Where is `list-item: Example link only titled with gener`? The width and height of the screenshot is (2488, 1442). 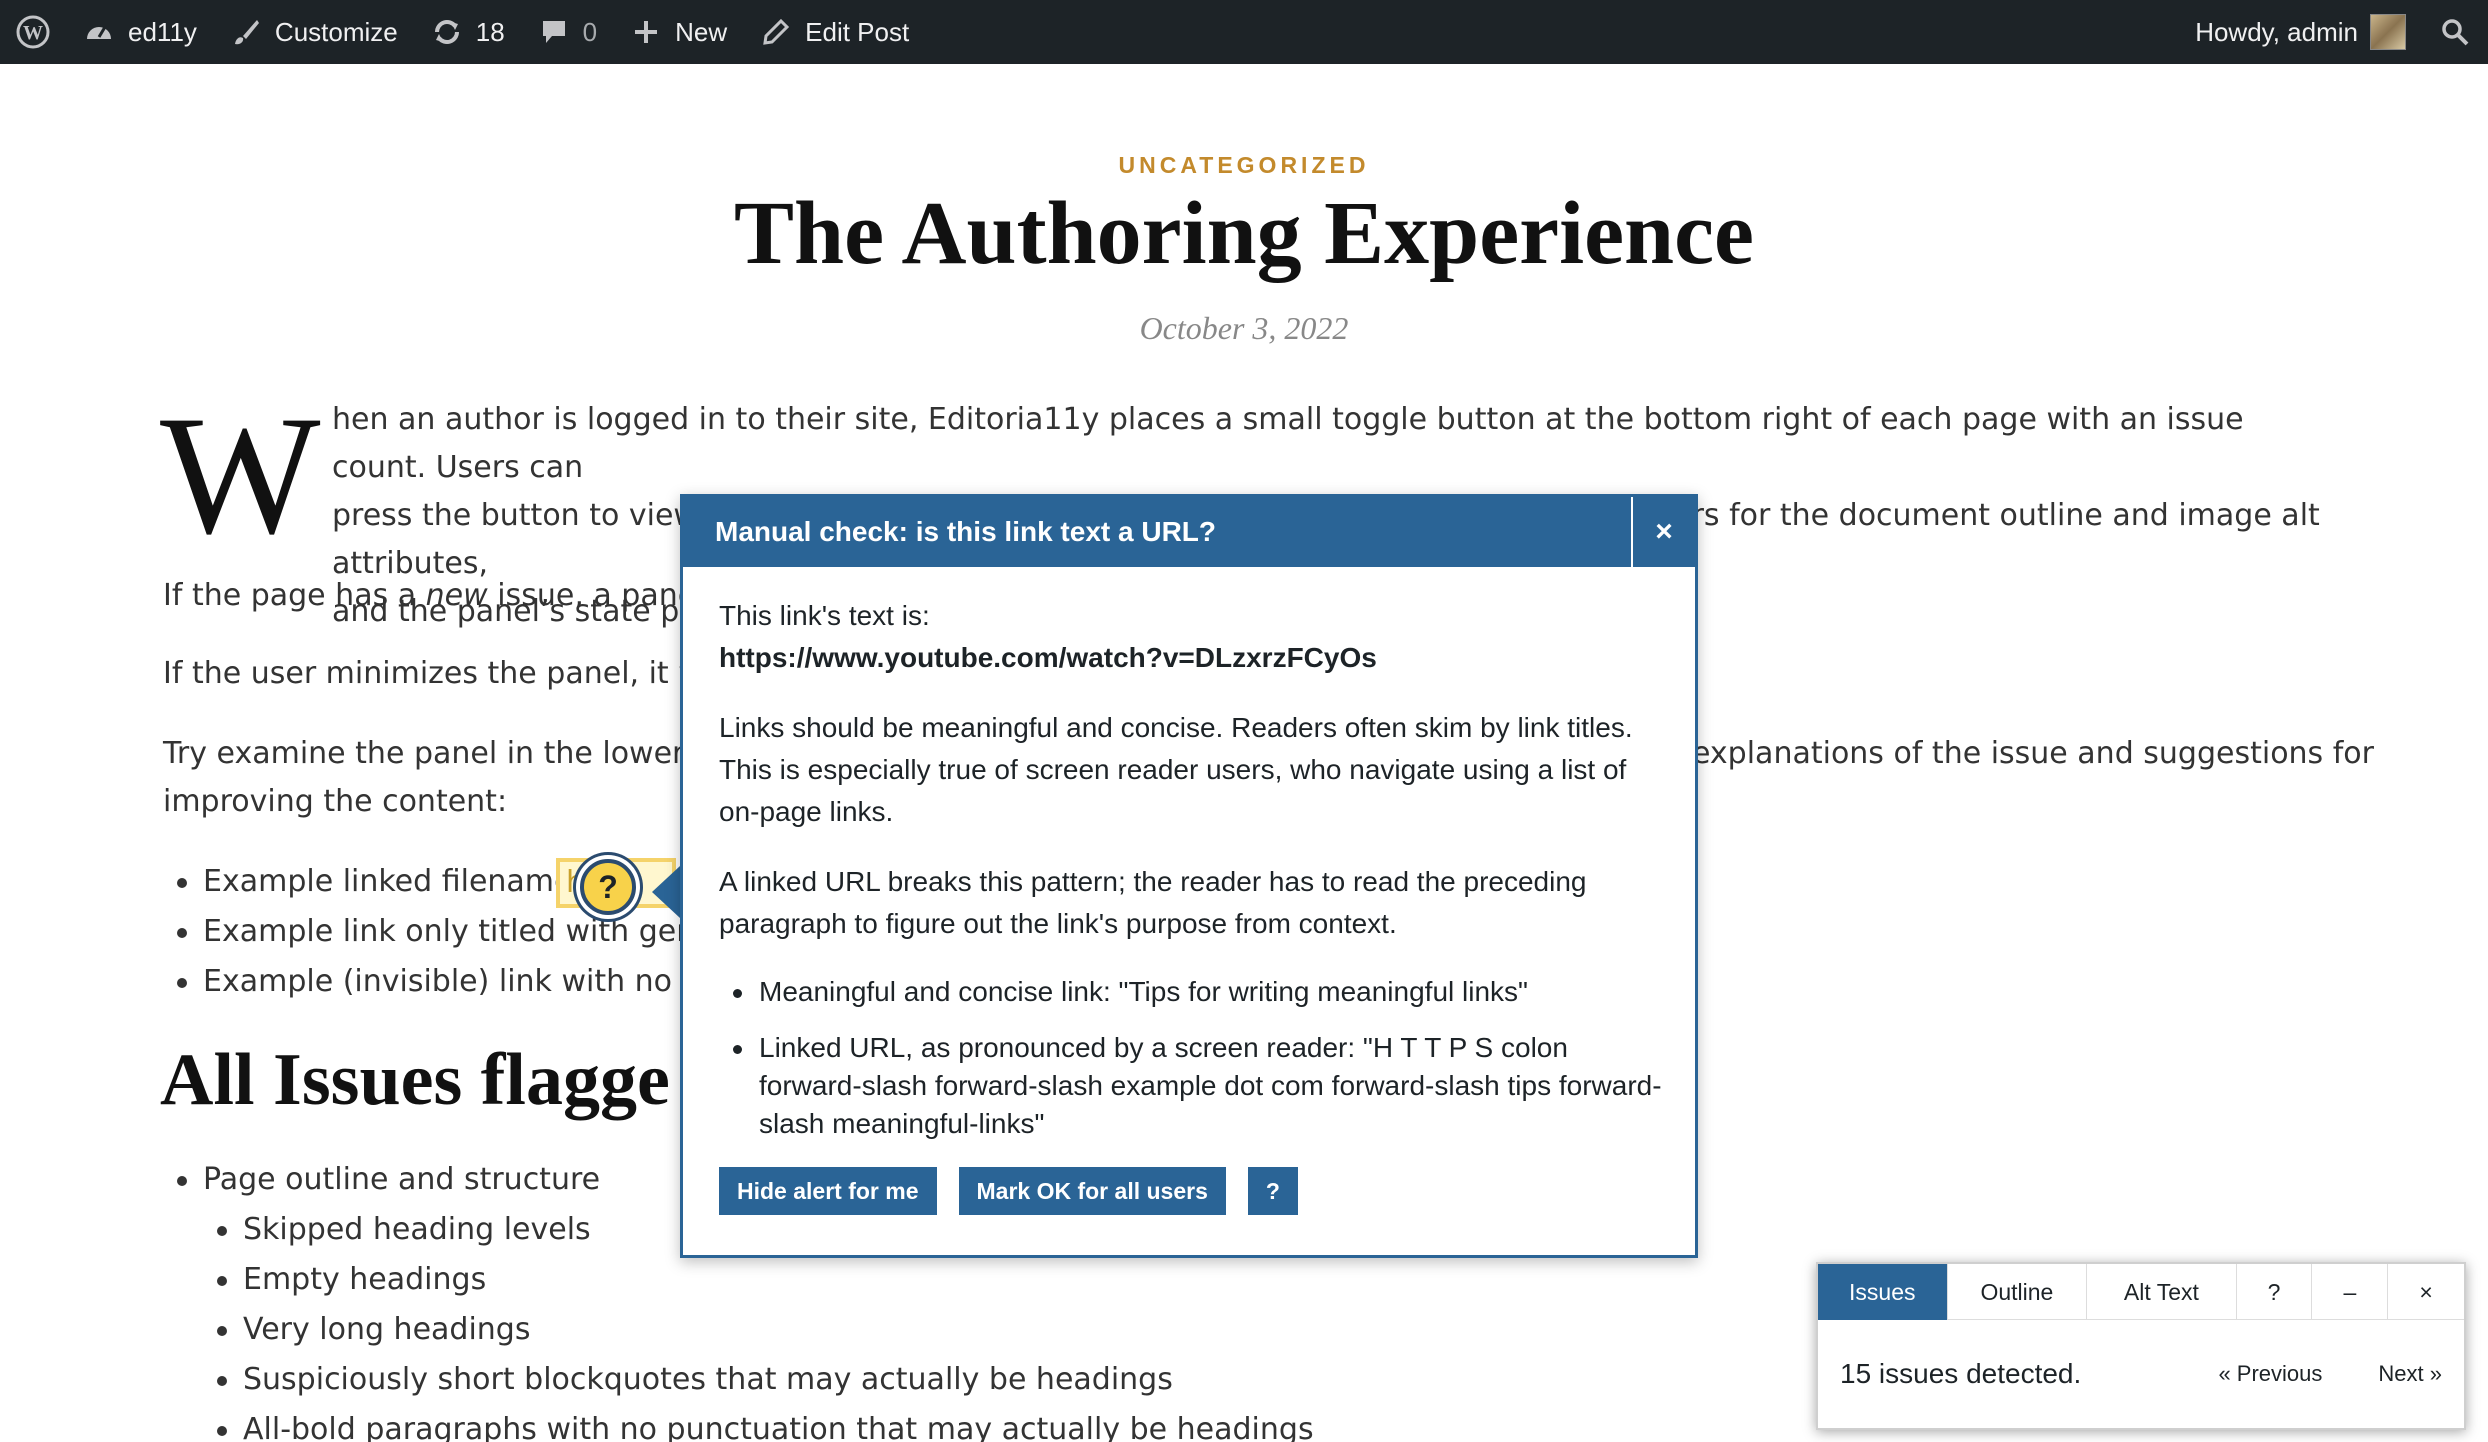
list-item: Example link only titled with gener is located at coordinates (448, 933).